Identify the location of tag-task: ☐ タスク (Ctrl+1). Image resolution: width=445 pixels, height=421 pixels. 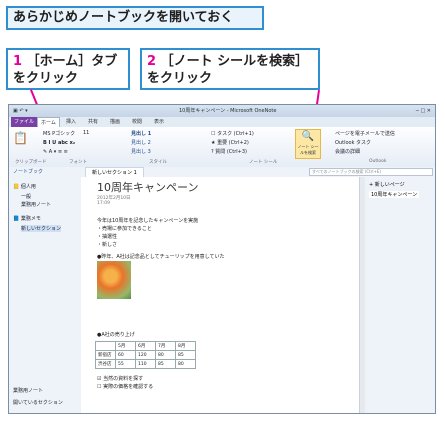
(232, 133).